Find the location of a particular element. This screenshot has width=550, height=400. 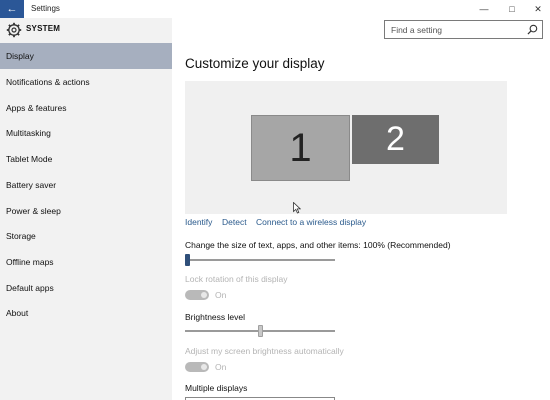

mouse-cursor-icon is located at coordinates (297, 208).